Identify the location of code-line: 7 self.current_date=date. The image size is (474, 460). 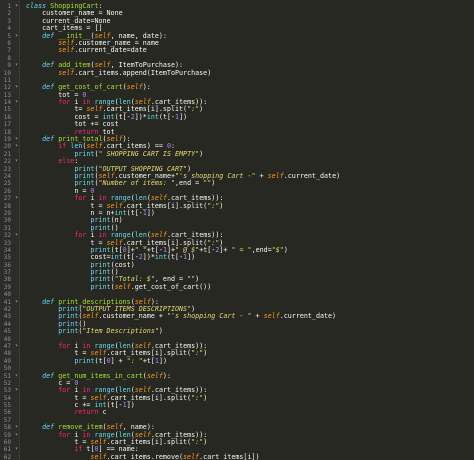
(237, 51).